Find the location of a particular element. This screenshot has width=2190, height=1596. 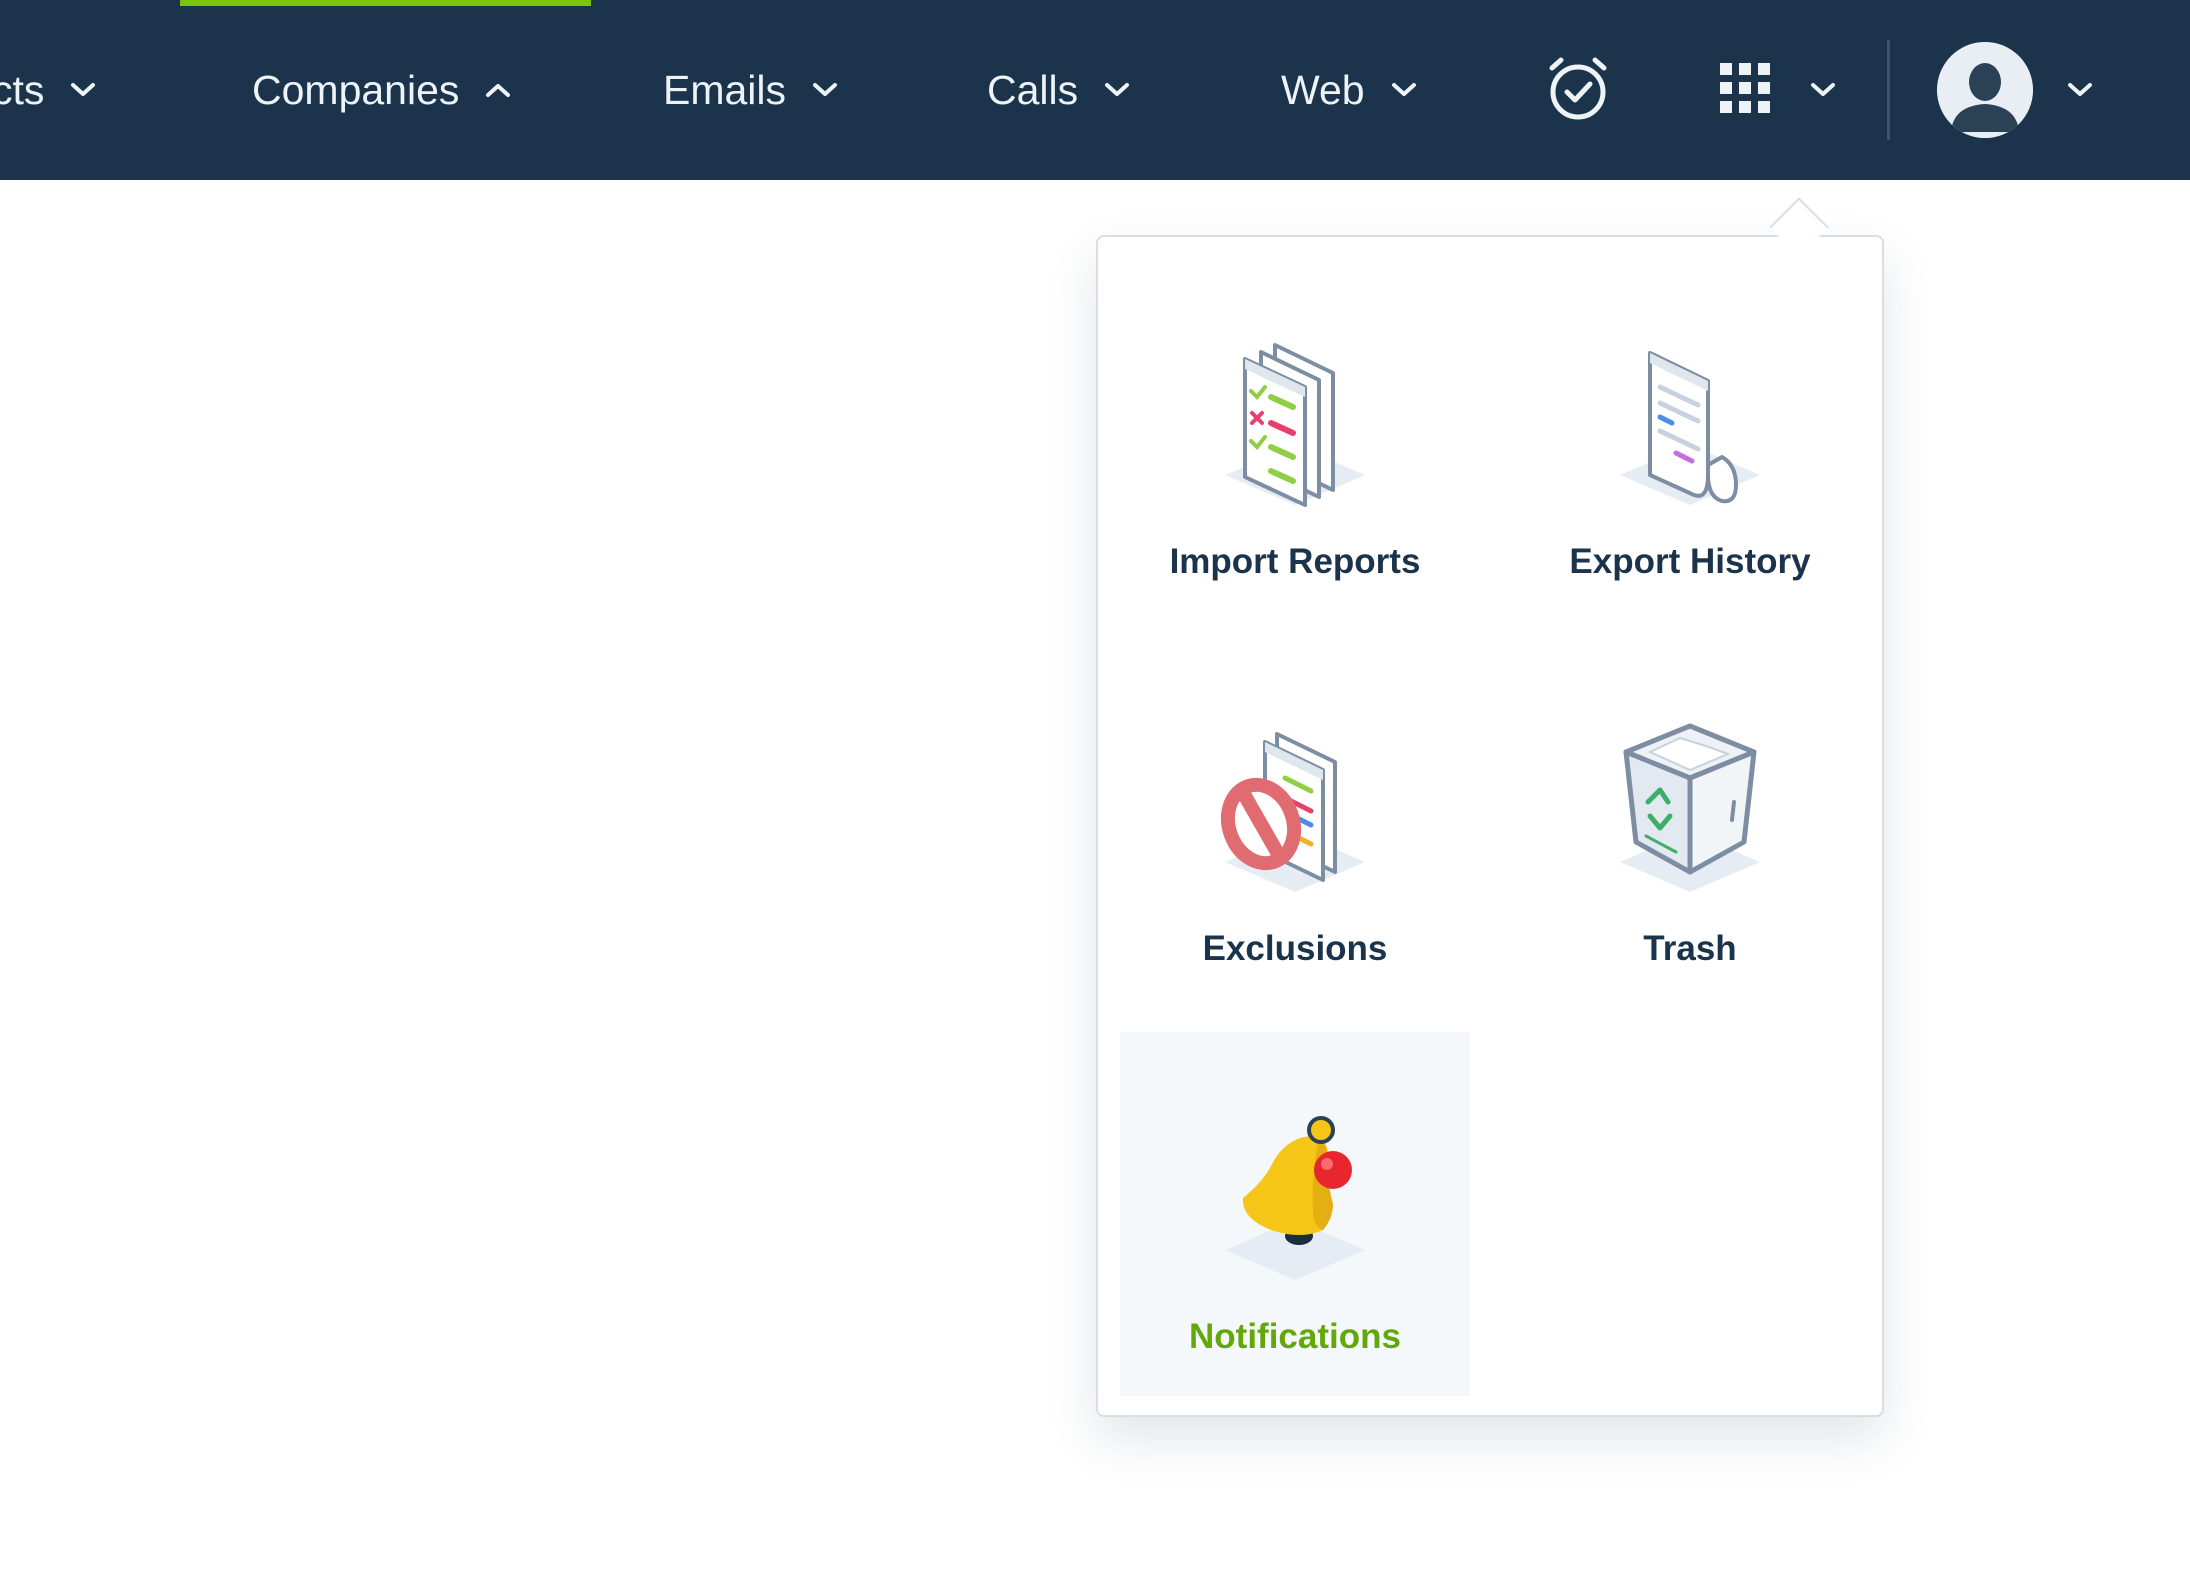

top-navigation-bar: cts Companies Emails Calls Web is located at coordinates (1095, 90).